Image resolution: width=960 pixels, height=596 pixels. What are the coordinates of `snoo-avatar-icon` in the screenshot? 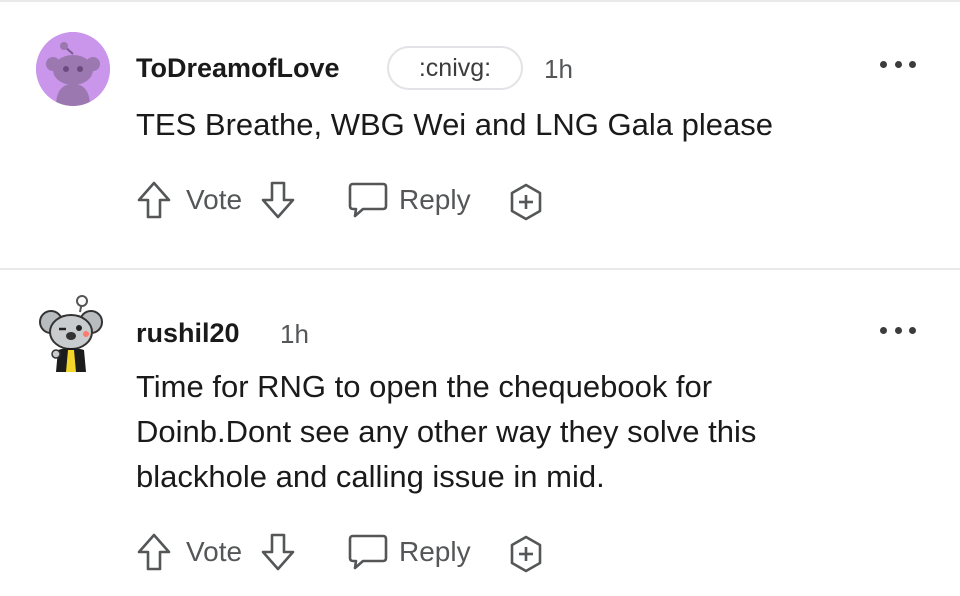 It's located at (73, 69).